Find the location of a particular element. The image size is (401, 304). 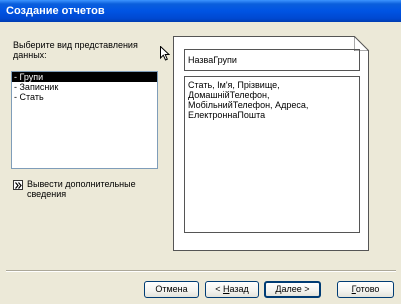

list-item-groups: - Групи is located at coordinates (84, 77).